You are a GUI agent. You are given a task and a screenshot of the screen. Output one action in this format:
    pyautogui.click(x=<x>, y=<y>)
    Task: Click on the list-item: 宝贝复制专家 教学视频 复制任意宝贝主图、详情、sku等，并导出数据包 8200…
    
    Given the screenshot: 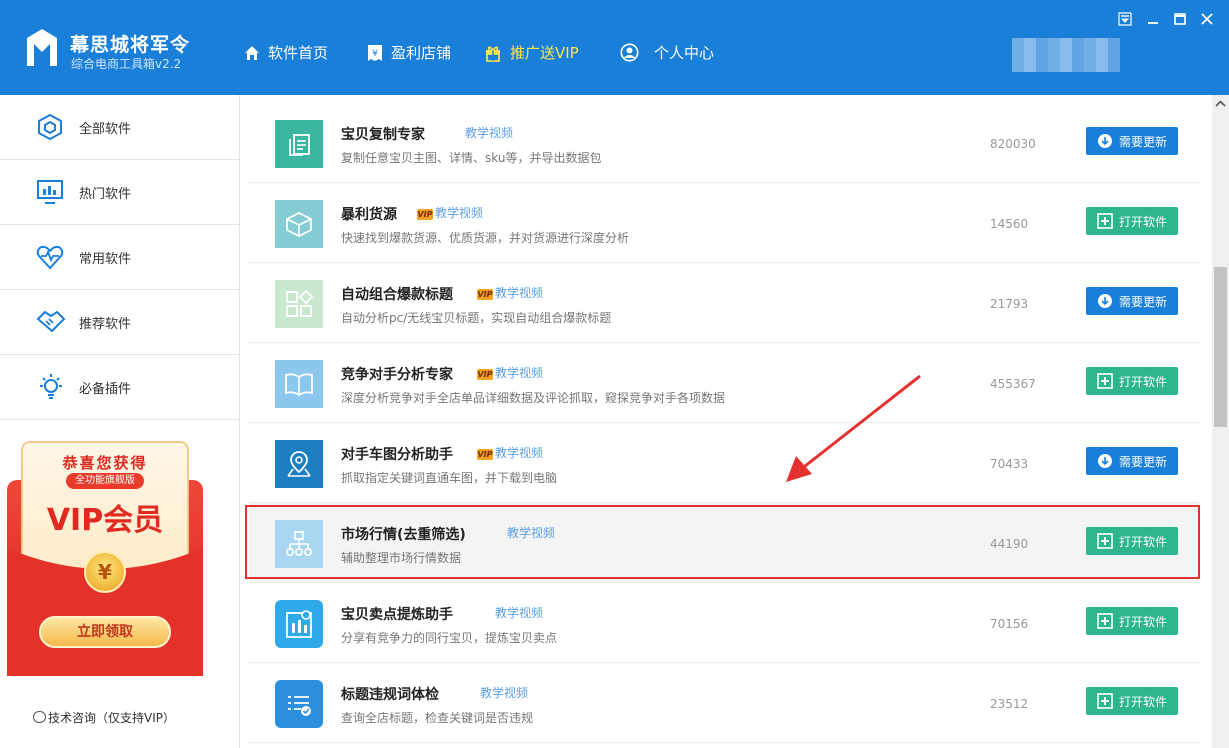 What is the action you would take?
    pyautogui.click(x=724, y=143)
    